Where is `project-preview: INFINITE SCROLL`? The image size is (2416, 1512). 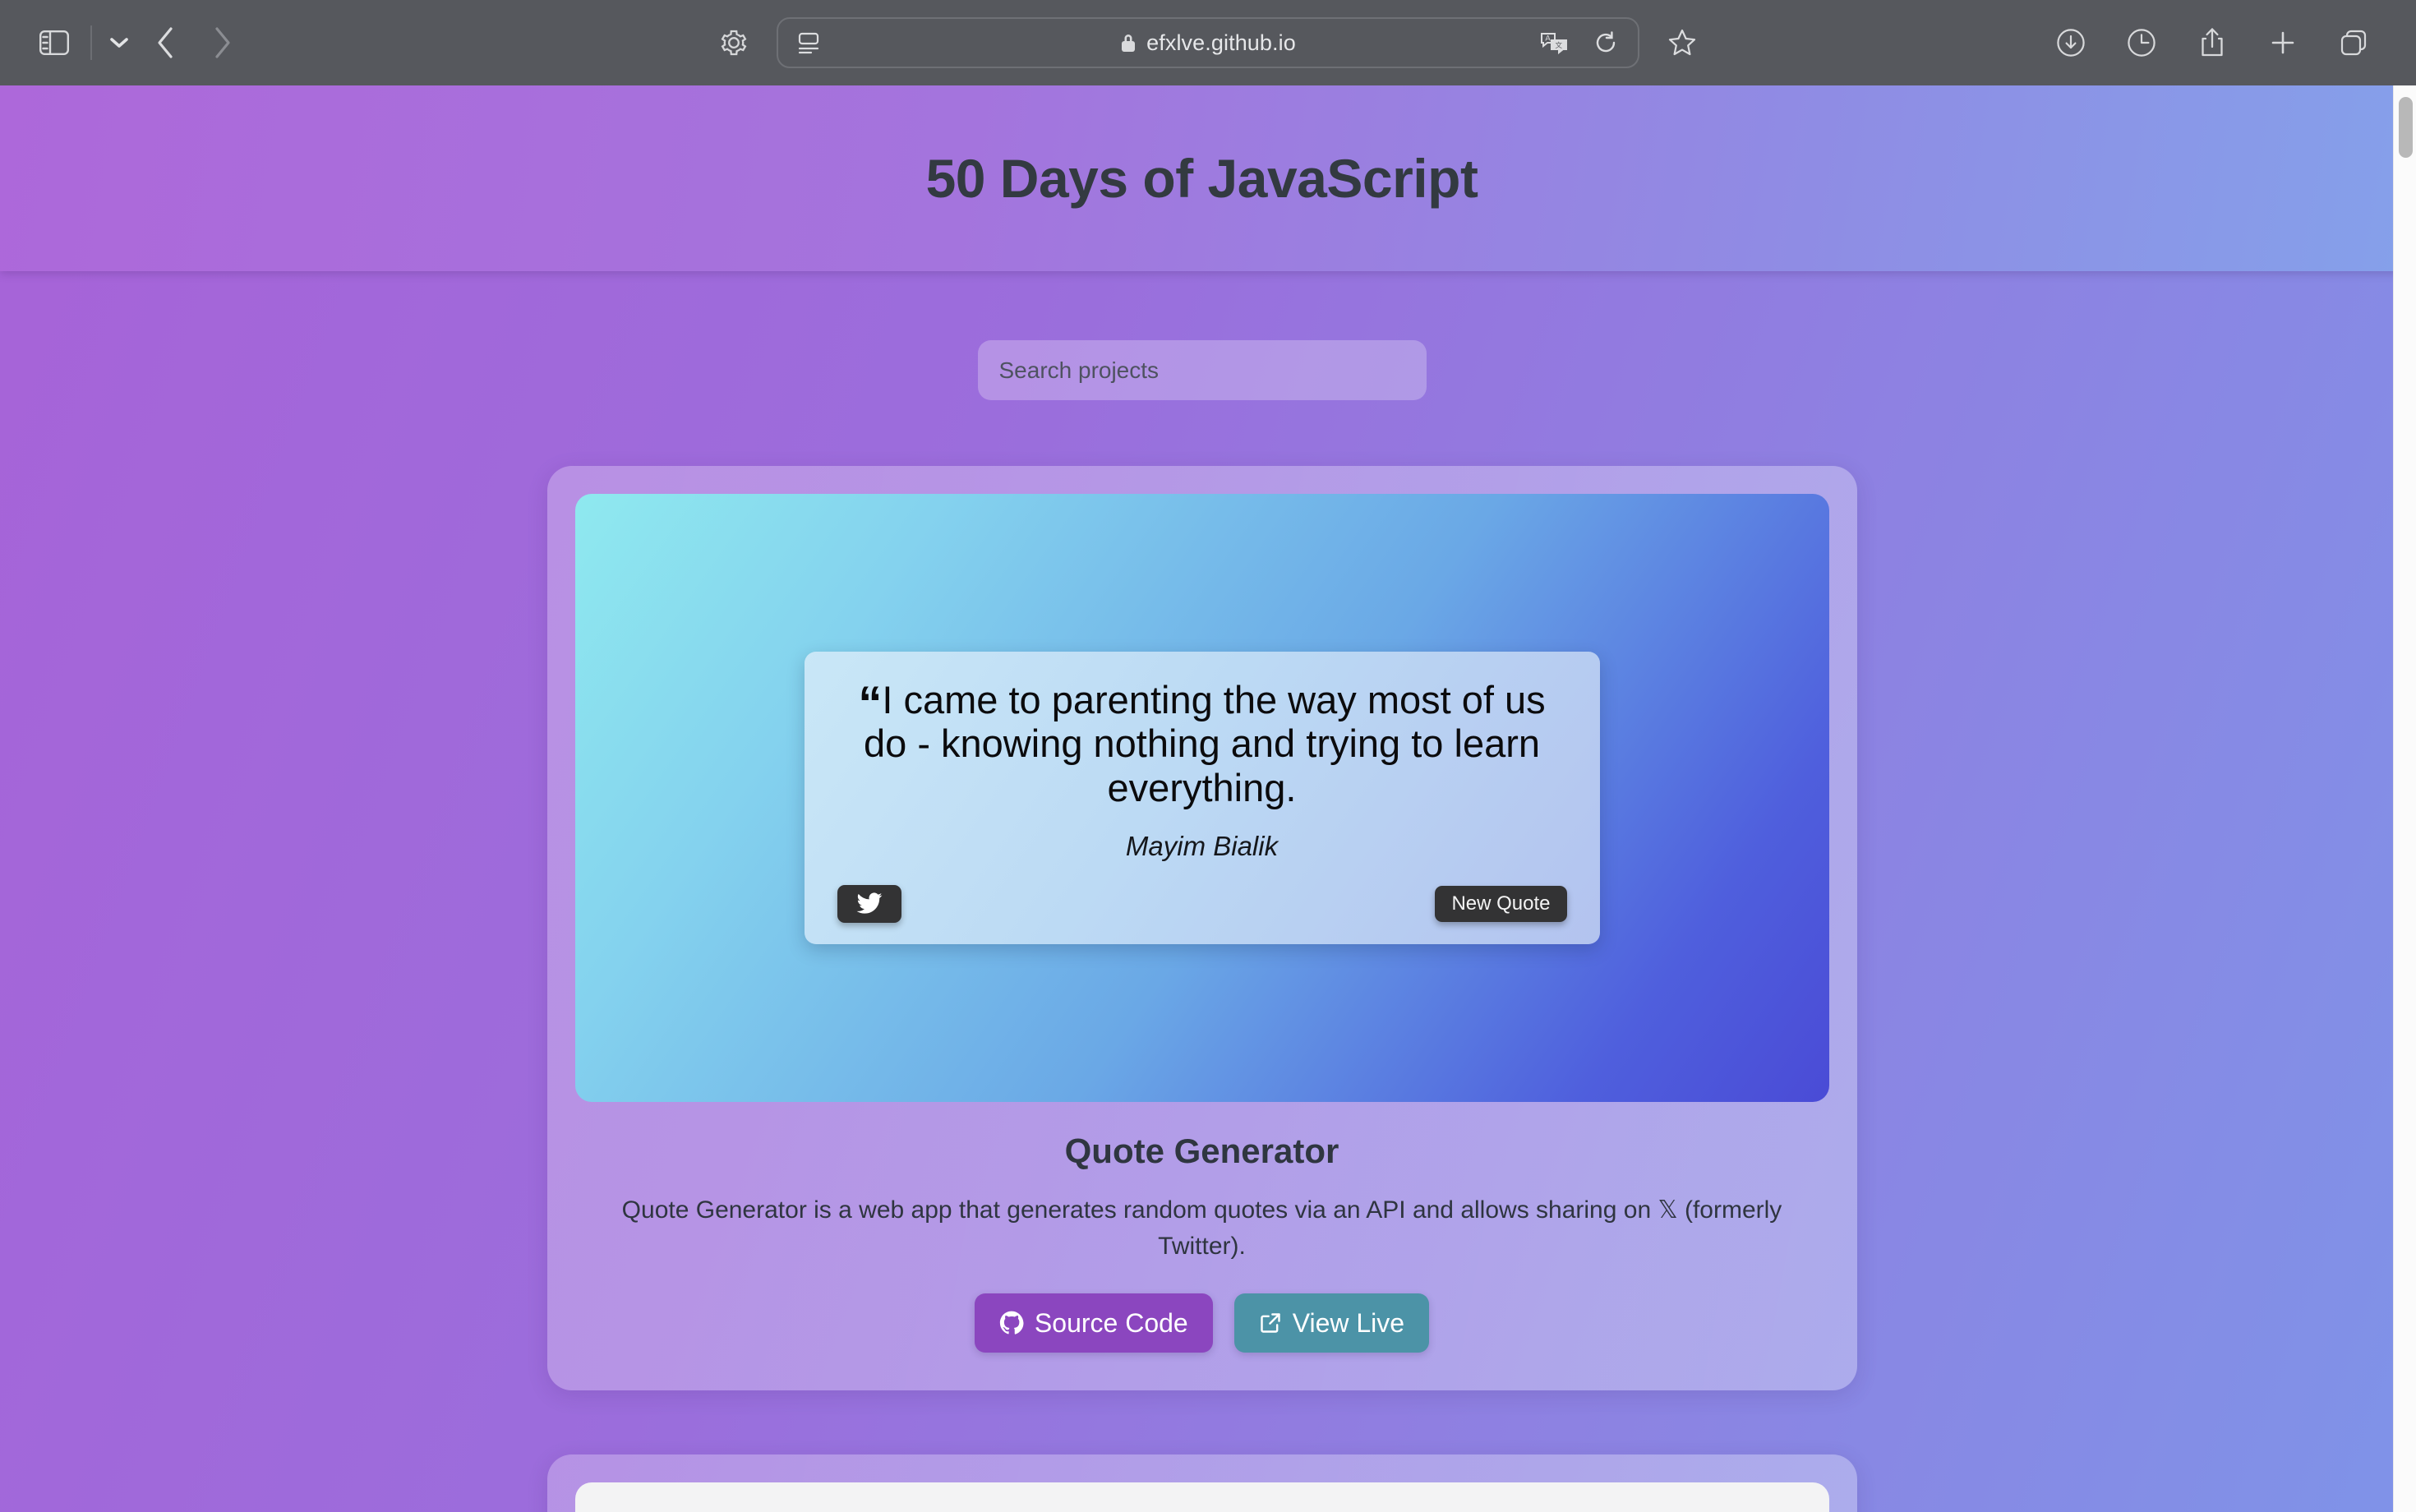 project-preview: INFINITE SCROLL is located at coordinates (1202, 1497).